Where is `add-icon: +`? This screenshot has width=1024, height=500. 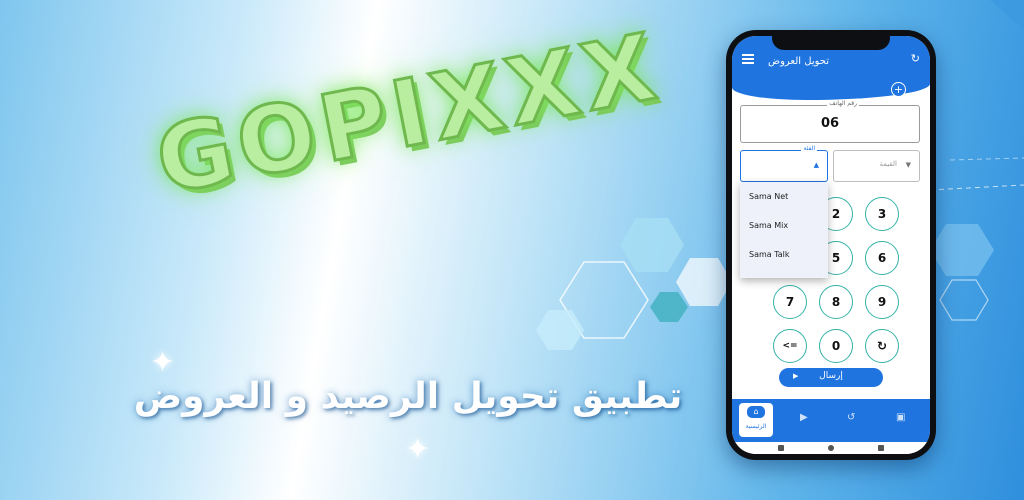 add-icon: + is located at coordinates (898, 89).